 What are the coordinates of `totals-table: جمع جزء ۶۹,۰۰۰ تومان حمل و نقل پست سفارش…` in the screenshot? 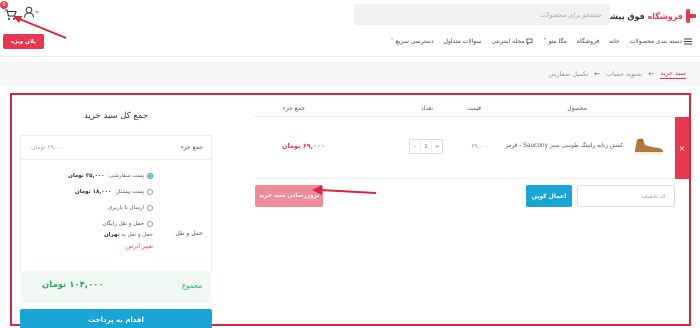 It's located at (116, 212).